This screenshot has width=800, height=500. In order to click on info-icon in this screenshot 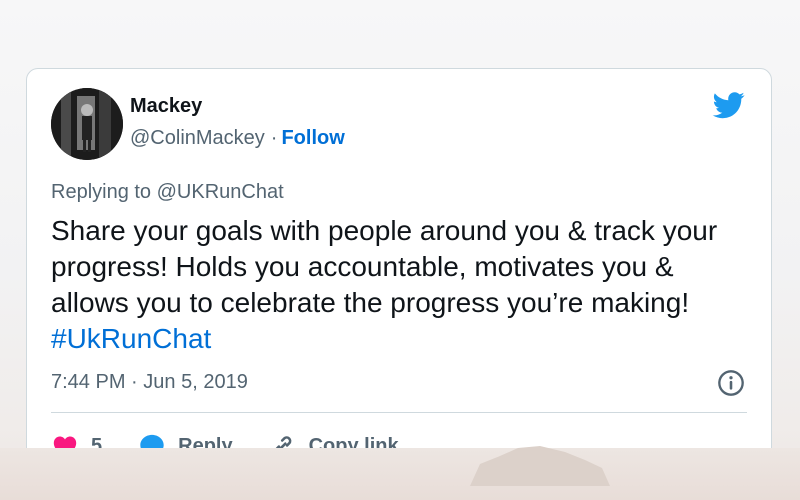, I will do `click(731, 383)`.